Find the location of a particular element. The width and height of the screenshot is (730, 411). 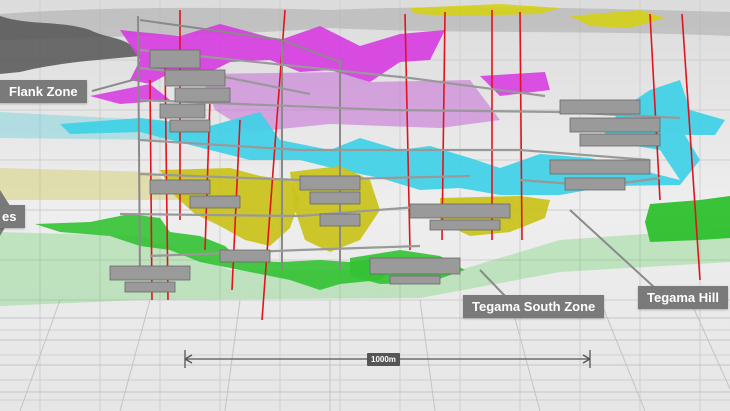

scale-bar-label: 1000m is located at coordinates (383, 359).